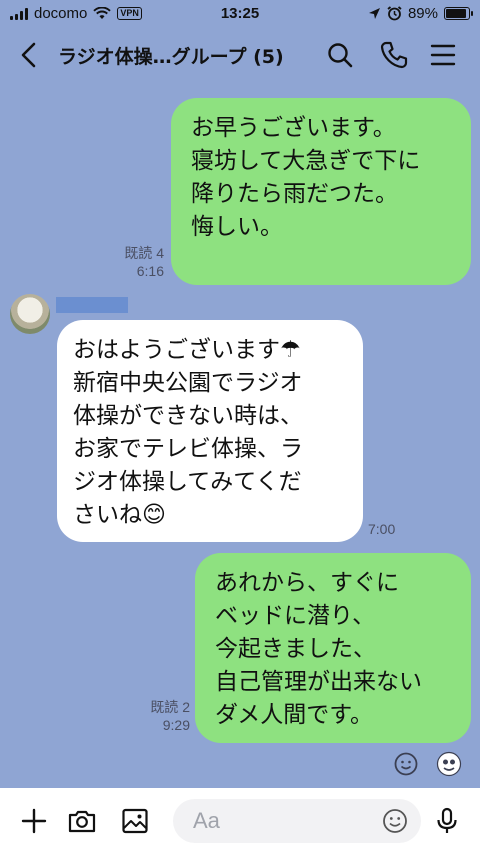 This screenshot has width=480, height=854. Describe the element at coordinates (176, 725) in the screenshot. I see `message-time: 9:29` at that location.